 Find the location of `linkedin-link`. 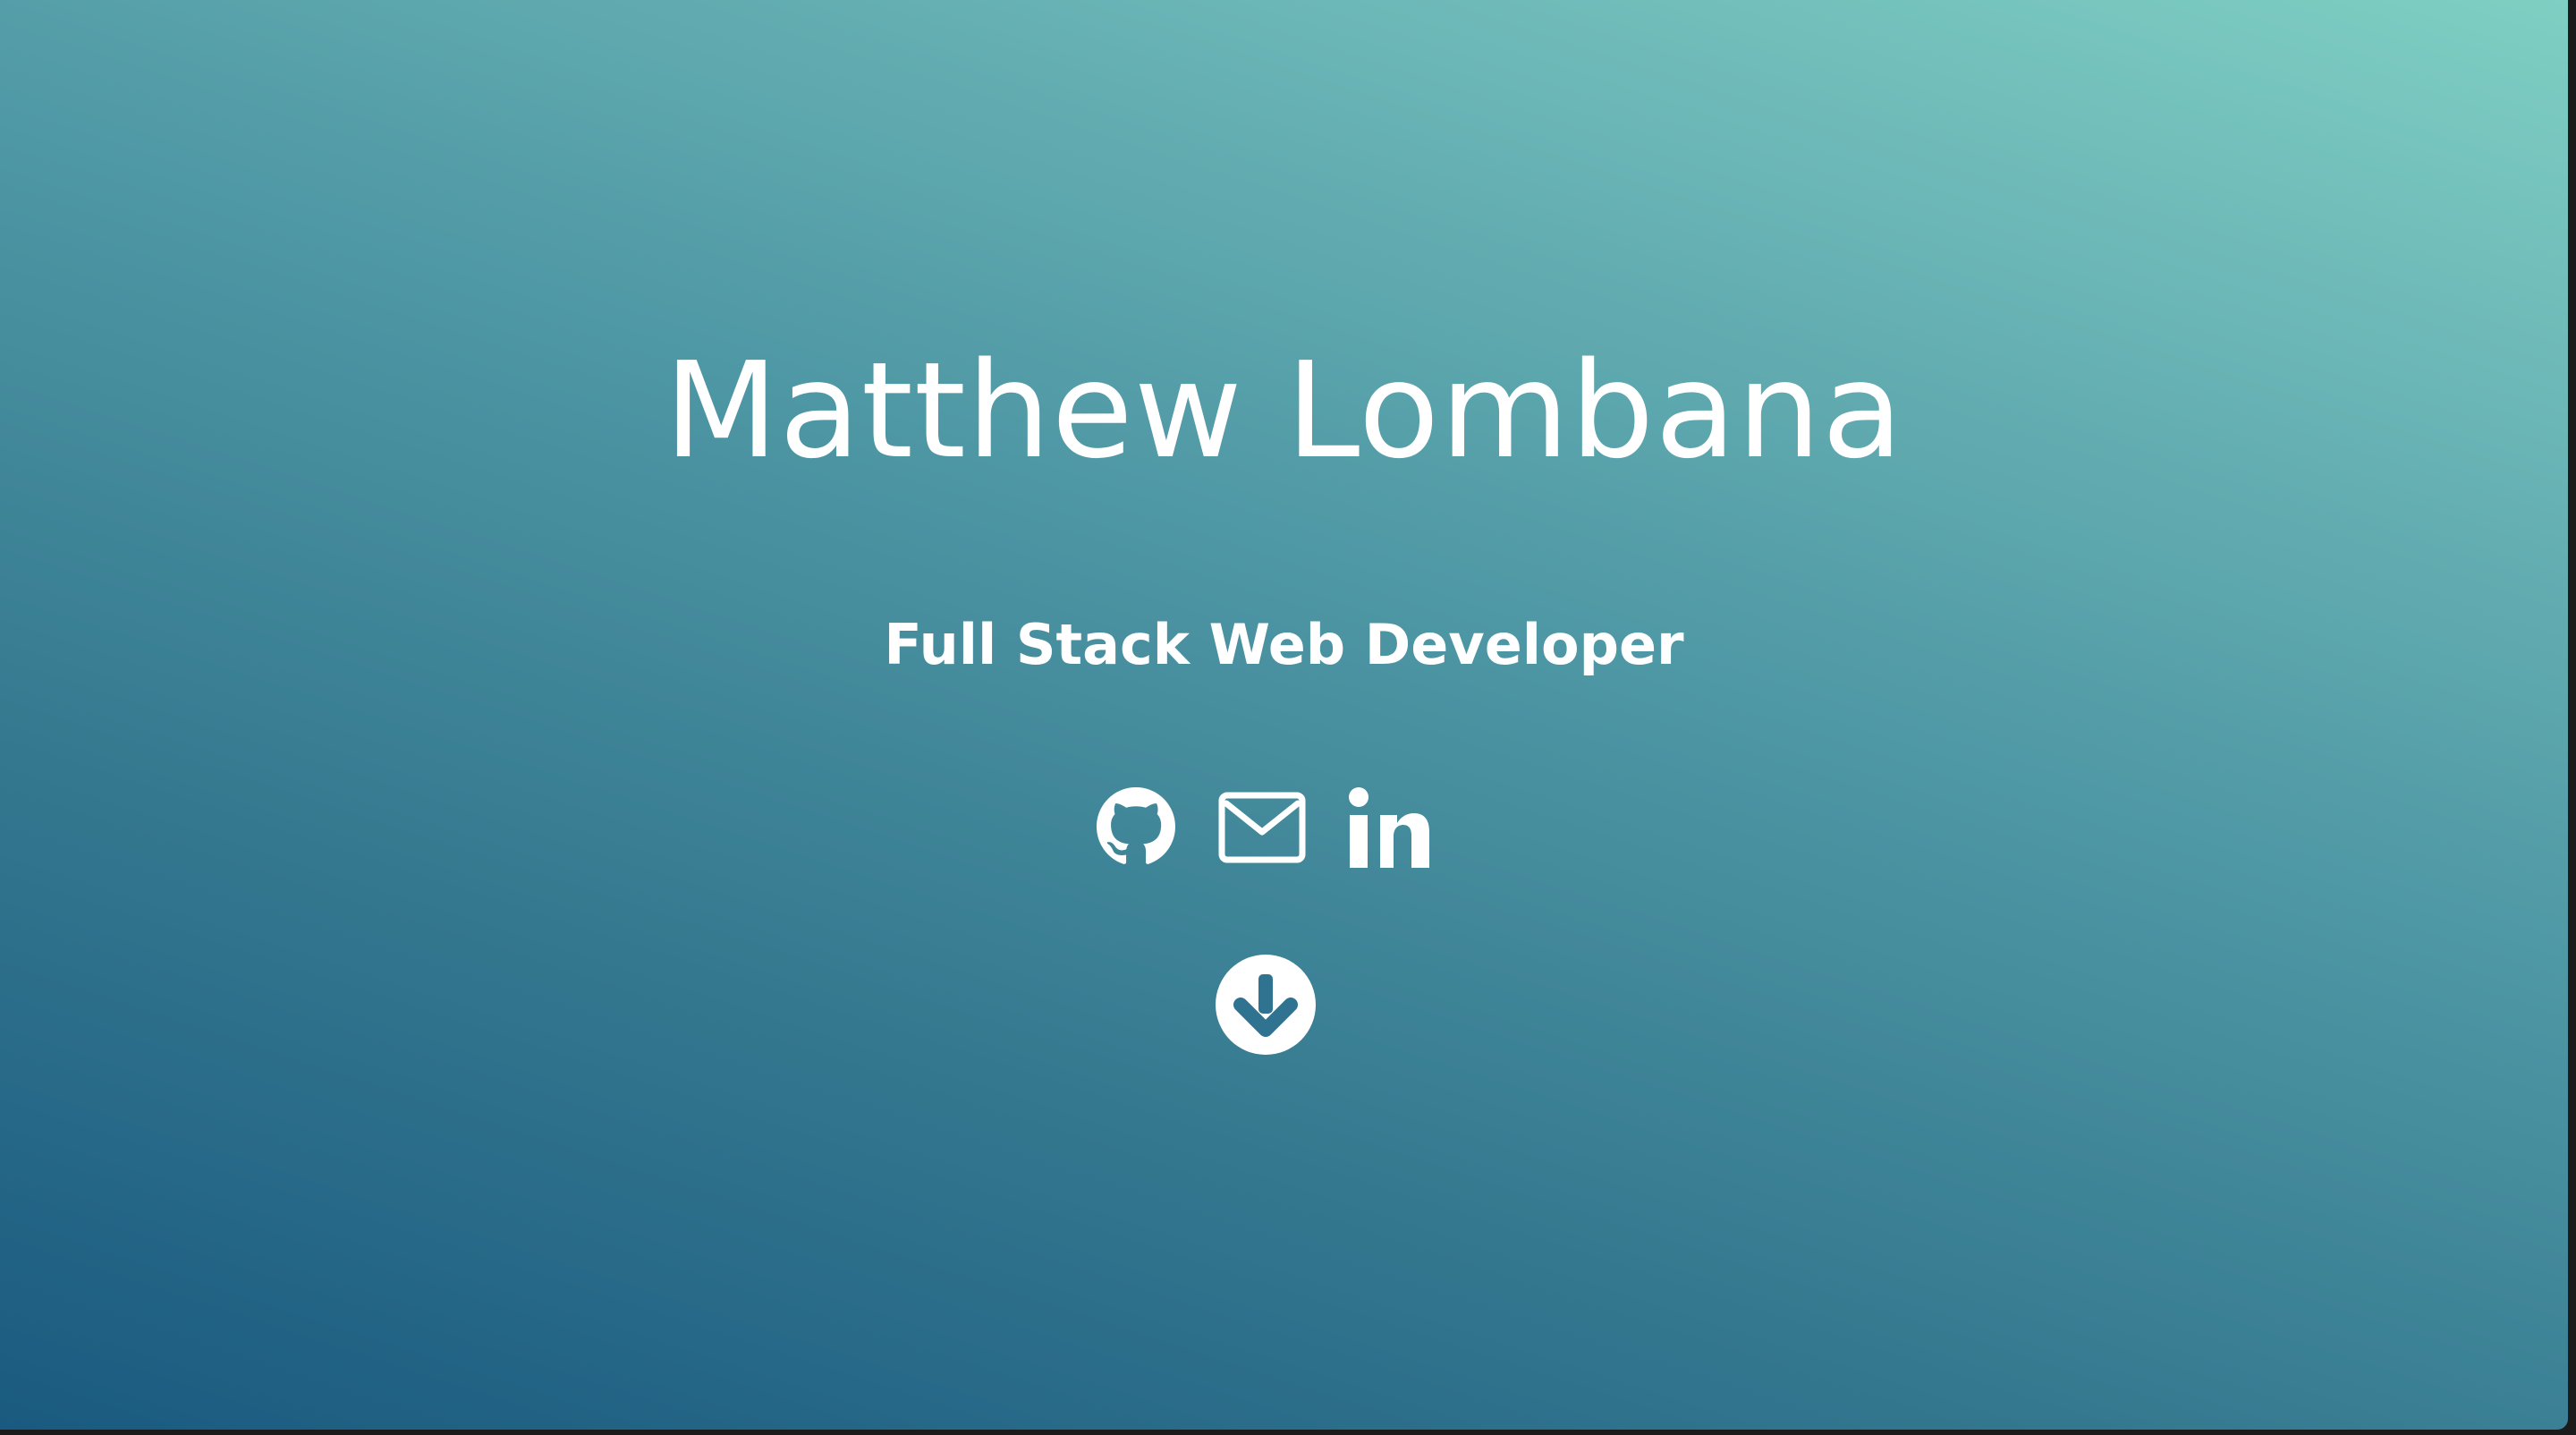

linkedin-link is located at coordinates (1388, 827).